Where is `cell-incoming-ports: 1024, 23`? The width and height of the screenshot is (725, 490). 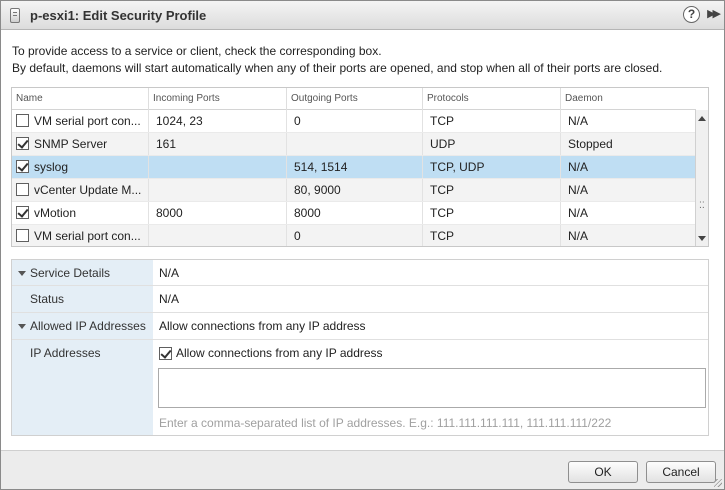
cell-incoming-ports: 1024, 23 is located at coordinates (218, 121).